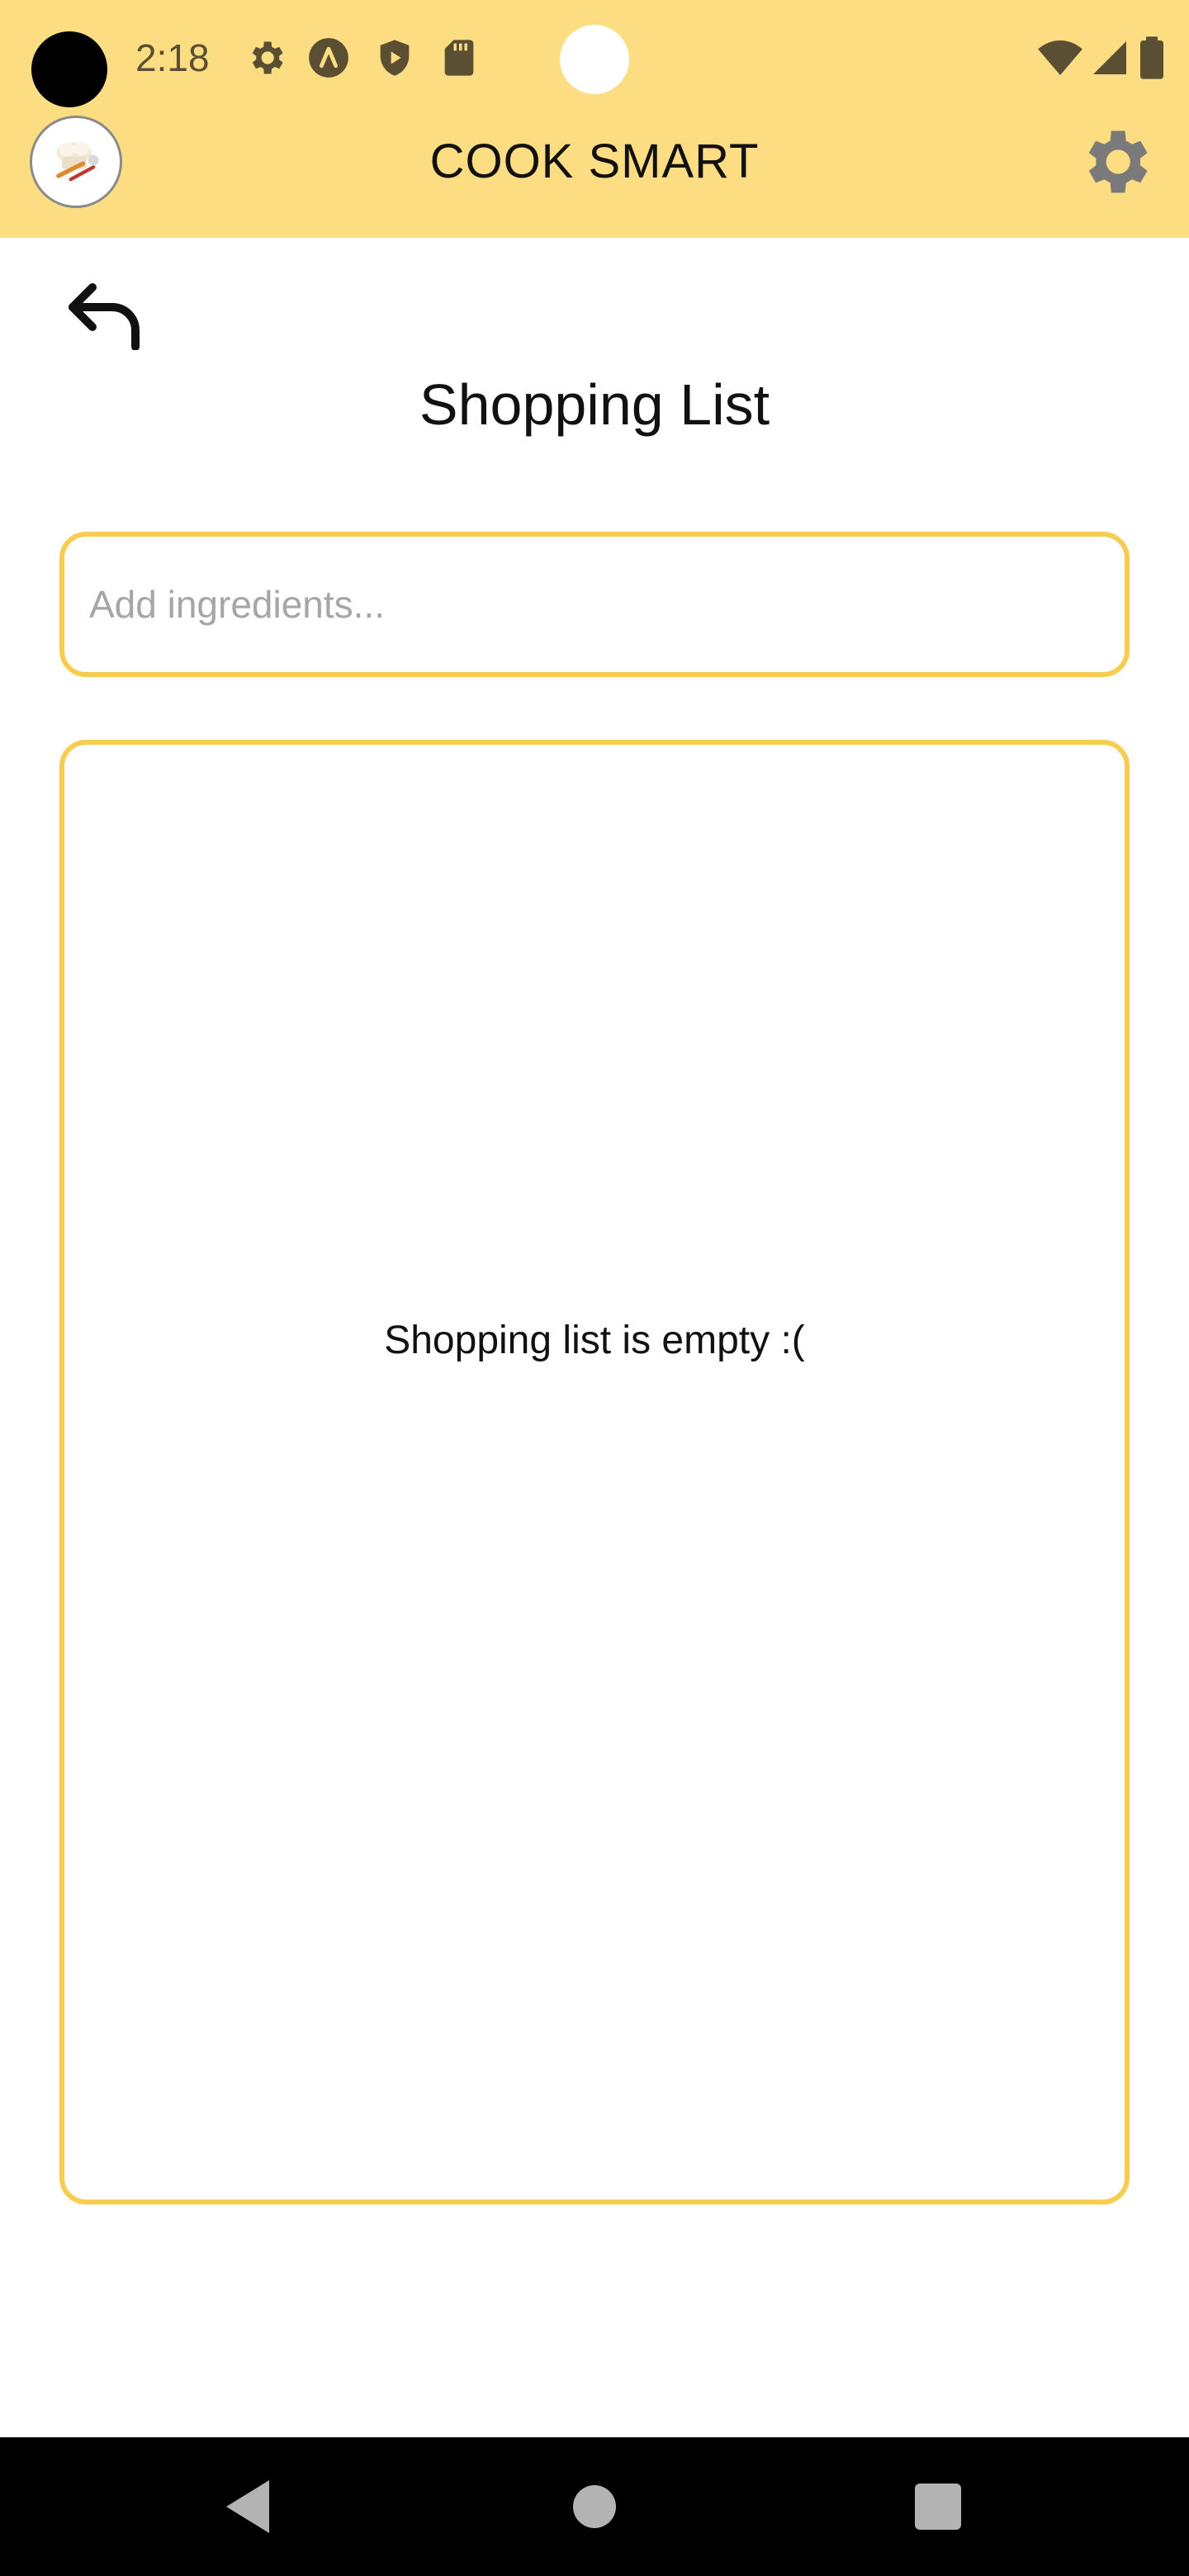  What do you see at coordinates (594, 1340) in the screenshot?
I see `empty-list-message: Shopping list is empty :(` at bounding box center [594, 1340].